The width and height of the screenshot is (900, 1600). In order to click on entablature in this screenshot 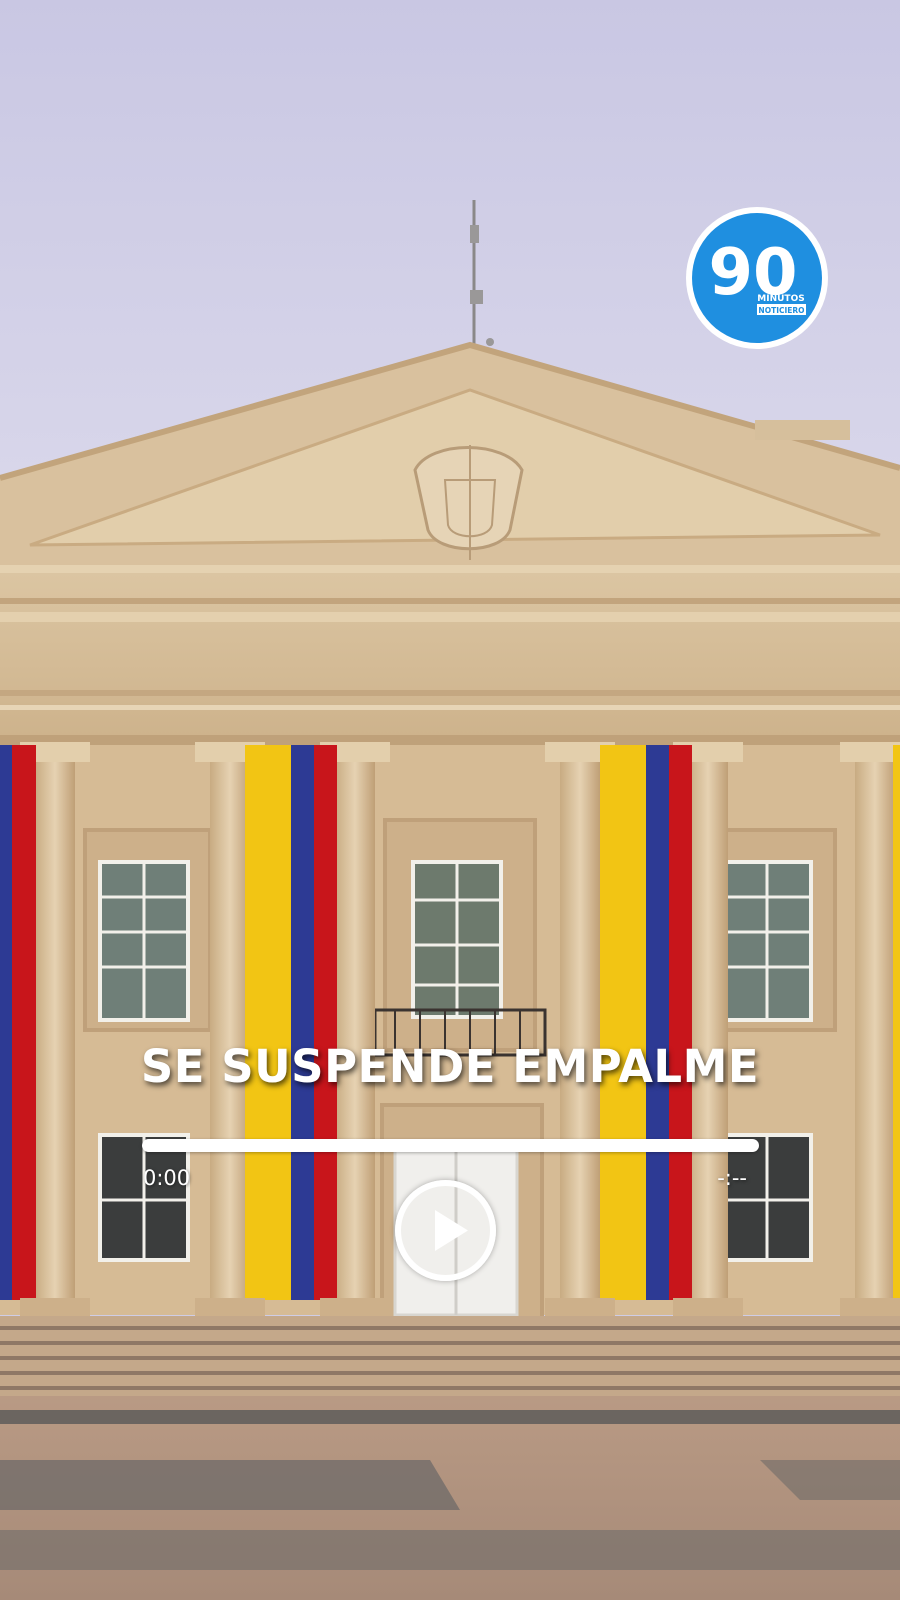, I will do `click(450, 655)`.